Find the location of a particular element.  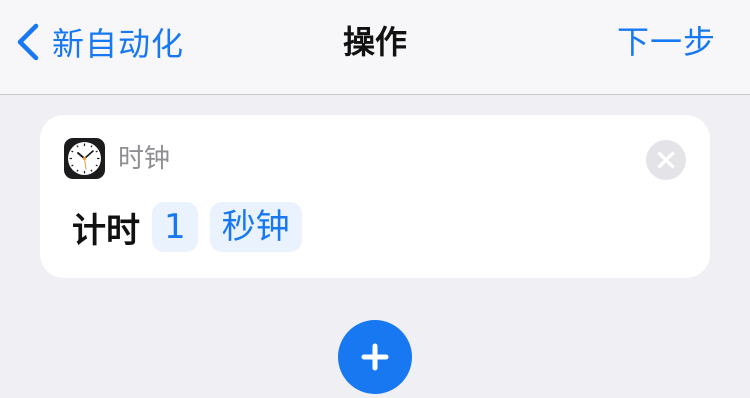

plus-icon is located at coordinates (375, 357).